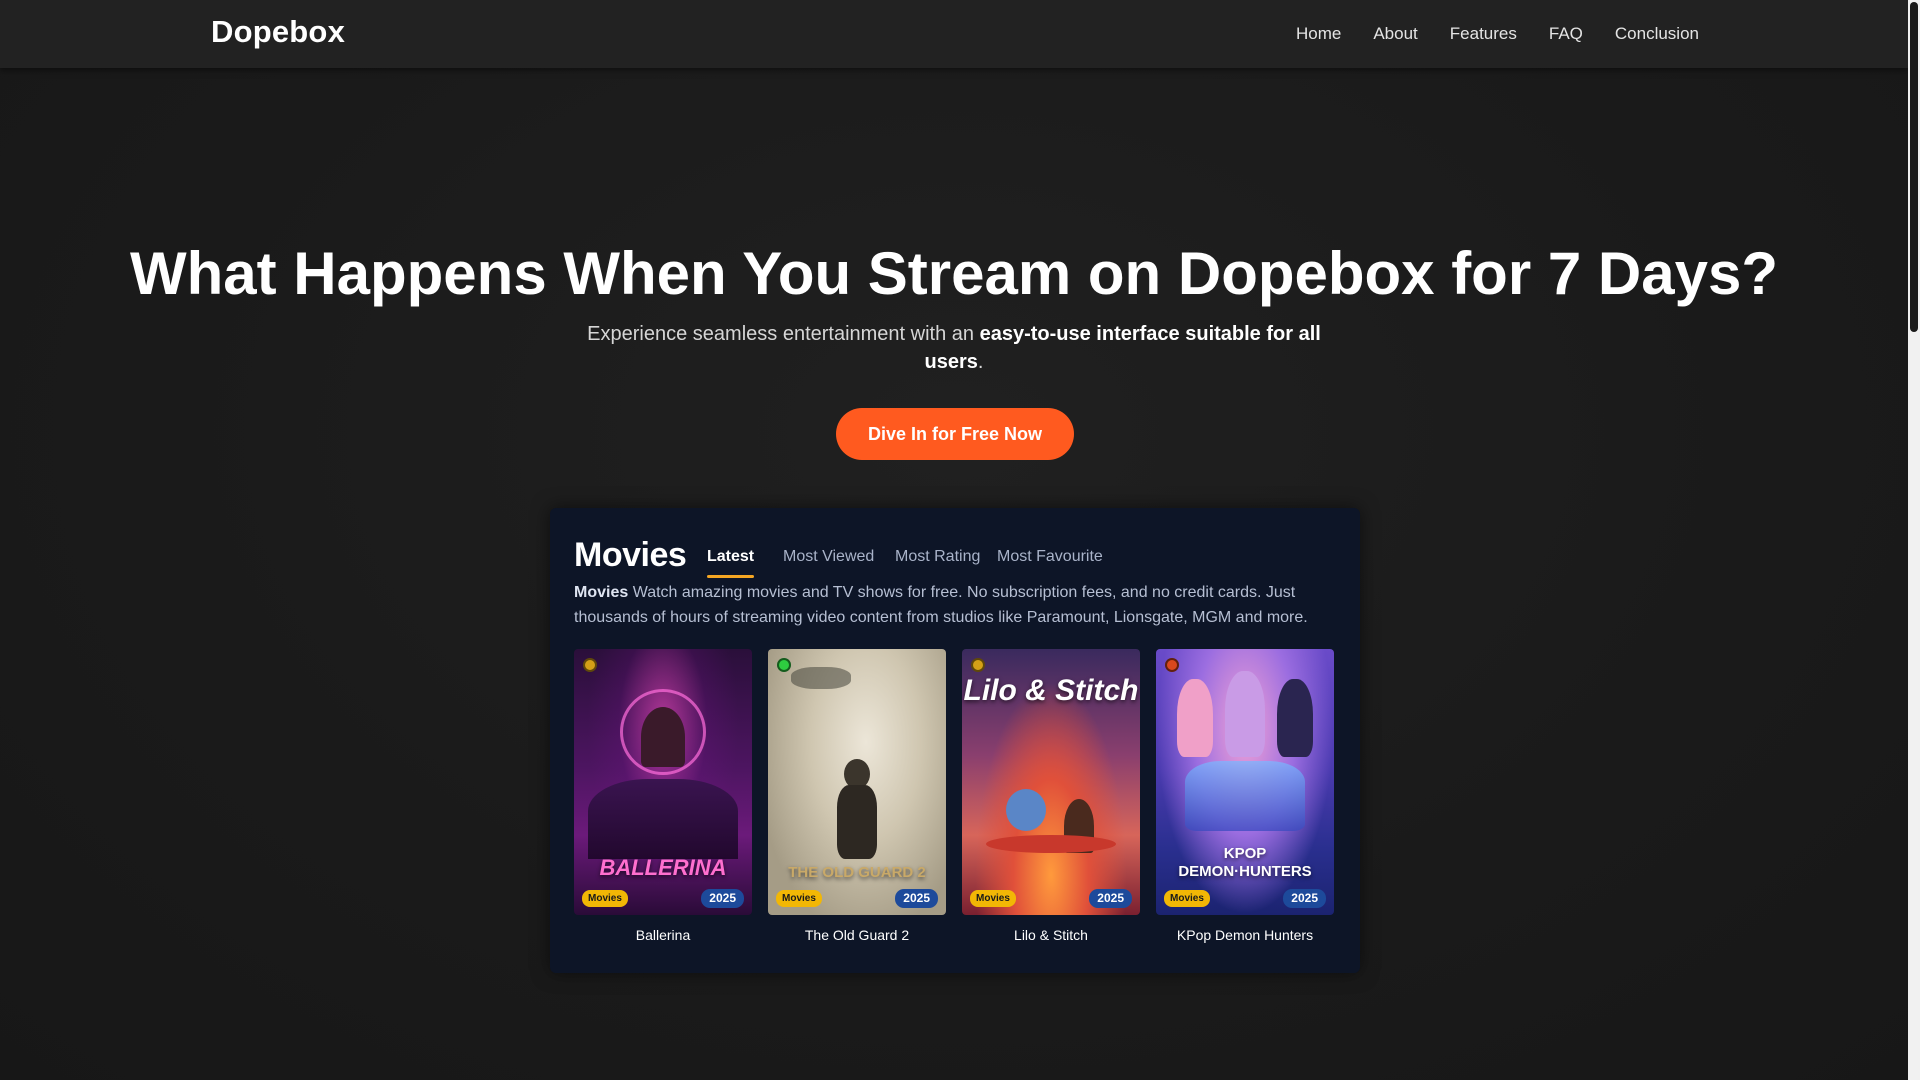 This screenshot has width=1920, height=1080. What do you see at coordinates (1245, 714) in the screenshot?
I see `poster-character-center` at bounding box center [1245, 714].